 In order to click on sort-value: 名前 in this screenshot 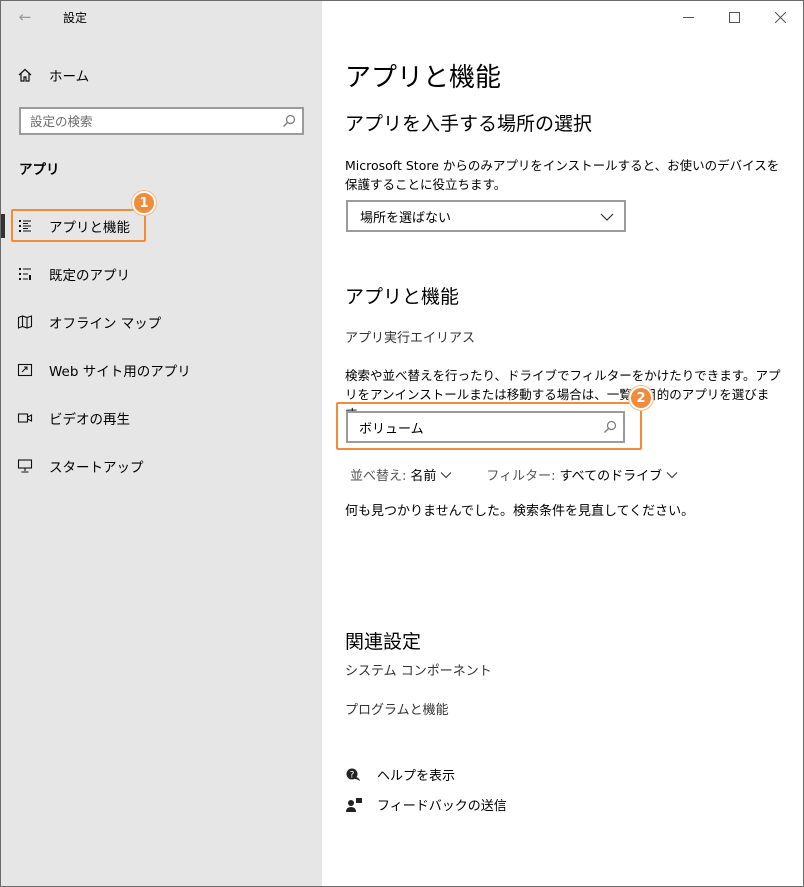, I will do `click(423, 476)`.